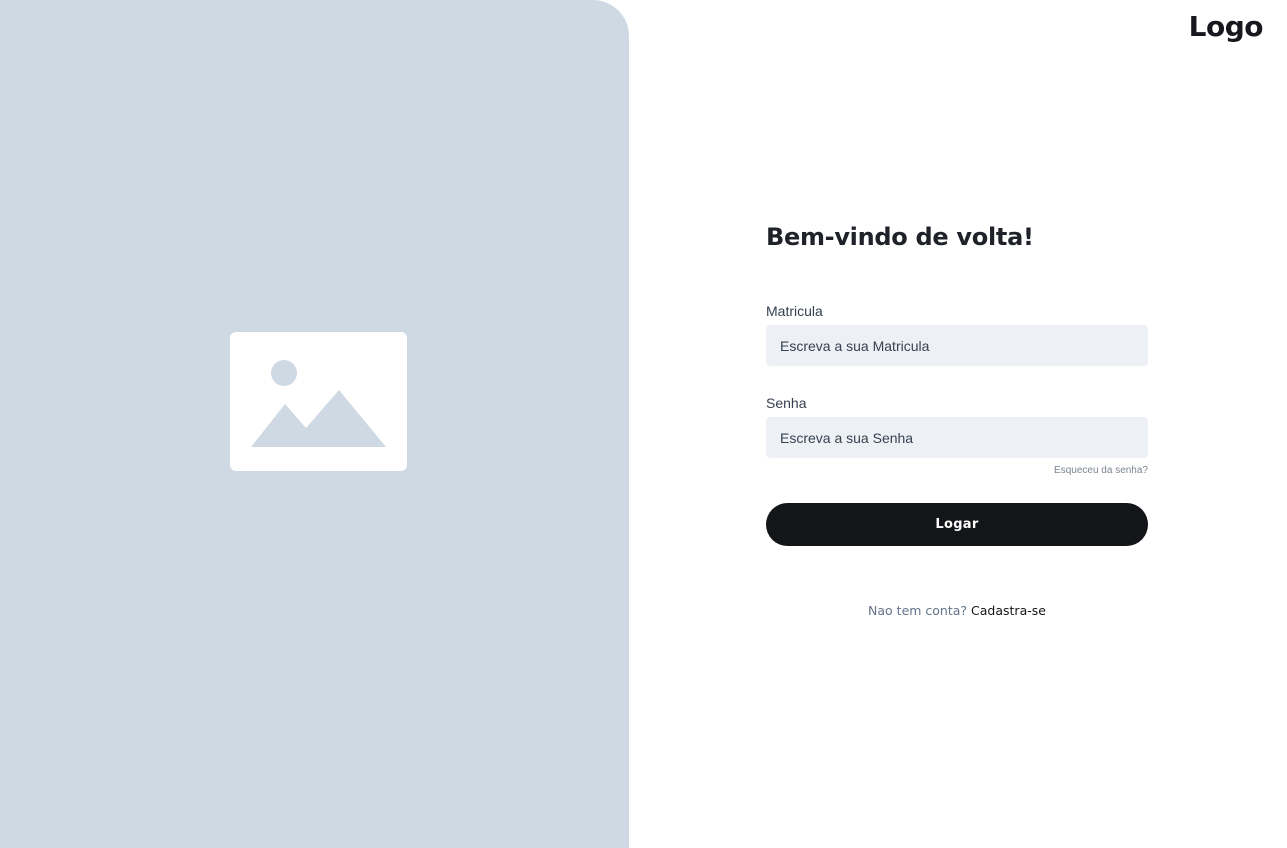 The image size is (1287, 848). What do you see at coordinates (957, 471) in the screenshot?
I see `forgot-password-link: Esqueceu da senha?` at bounding box center [957, 471].